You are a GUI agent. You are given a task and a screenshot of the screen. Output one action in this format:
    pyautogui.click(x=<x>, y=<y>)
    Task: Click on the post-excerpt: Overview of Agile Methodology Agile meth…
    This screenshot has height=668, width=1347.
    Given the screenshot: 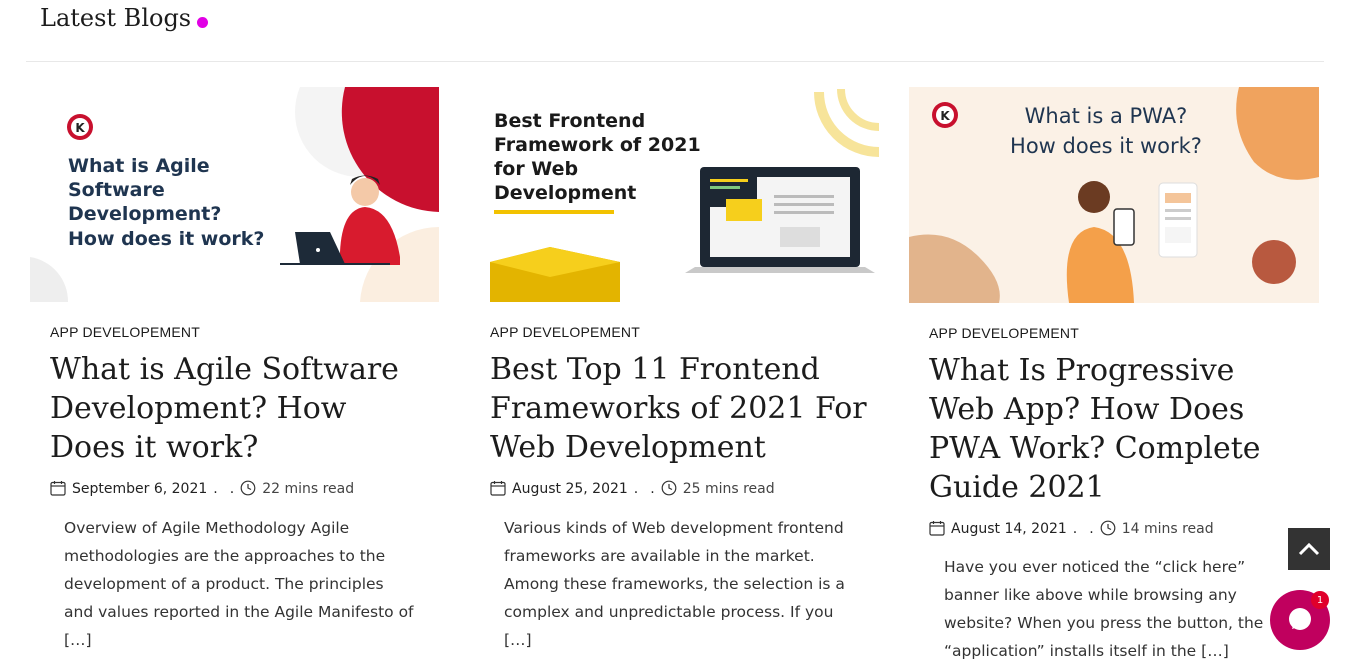 What is the action you would take?
    pyautogui.click(x=239, y=584)
    